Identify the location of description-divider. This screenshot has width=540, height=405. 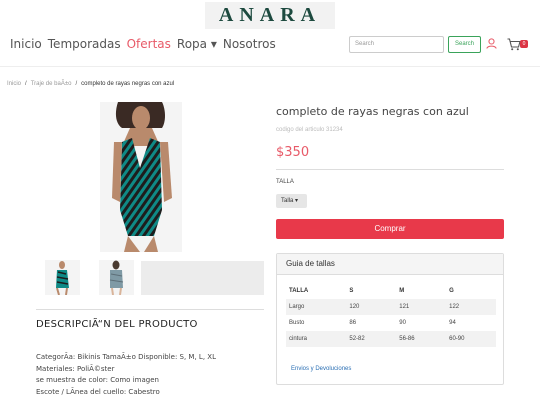
(150, 309).